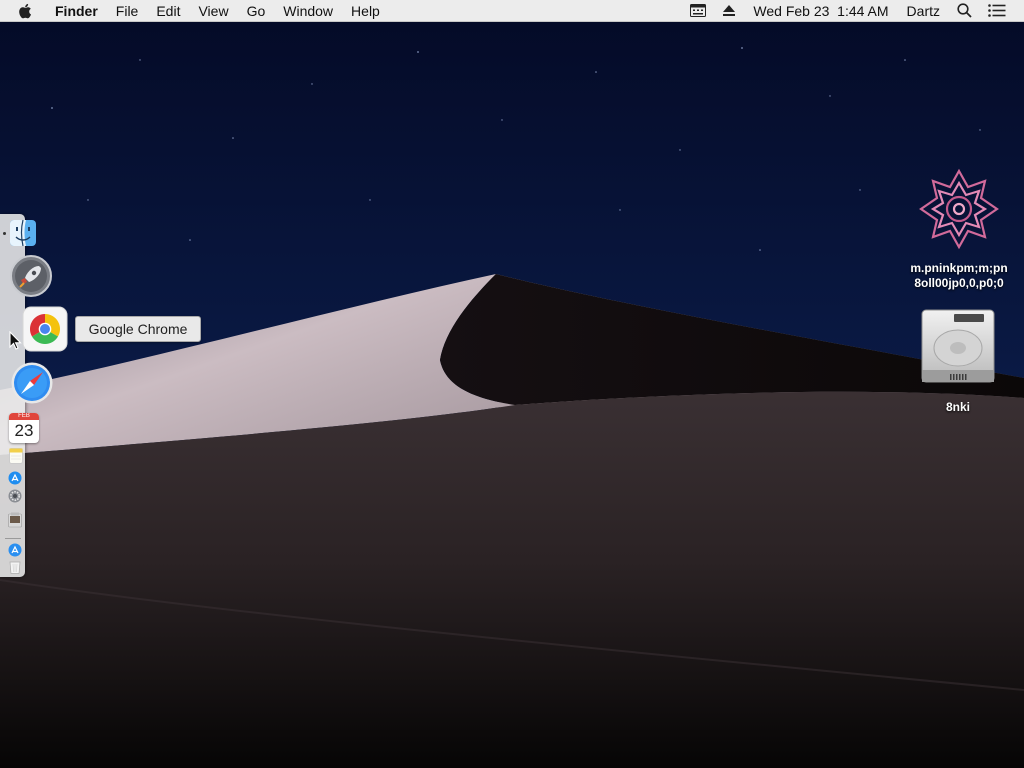 This screenshot has height=768, width=1024. Describe the element at coordinates (127, 11) in the screenshot. I see `menu-file: File` at that location.